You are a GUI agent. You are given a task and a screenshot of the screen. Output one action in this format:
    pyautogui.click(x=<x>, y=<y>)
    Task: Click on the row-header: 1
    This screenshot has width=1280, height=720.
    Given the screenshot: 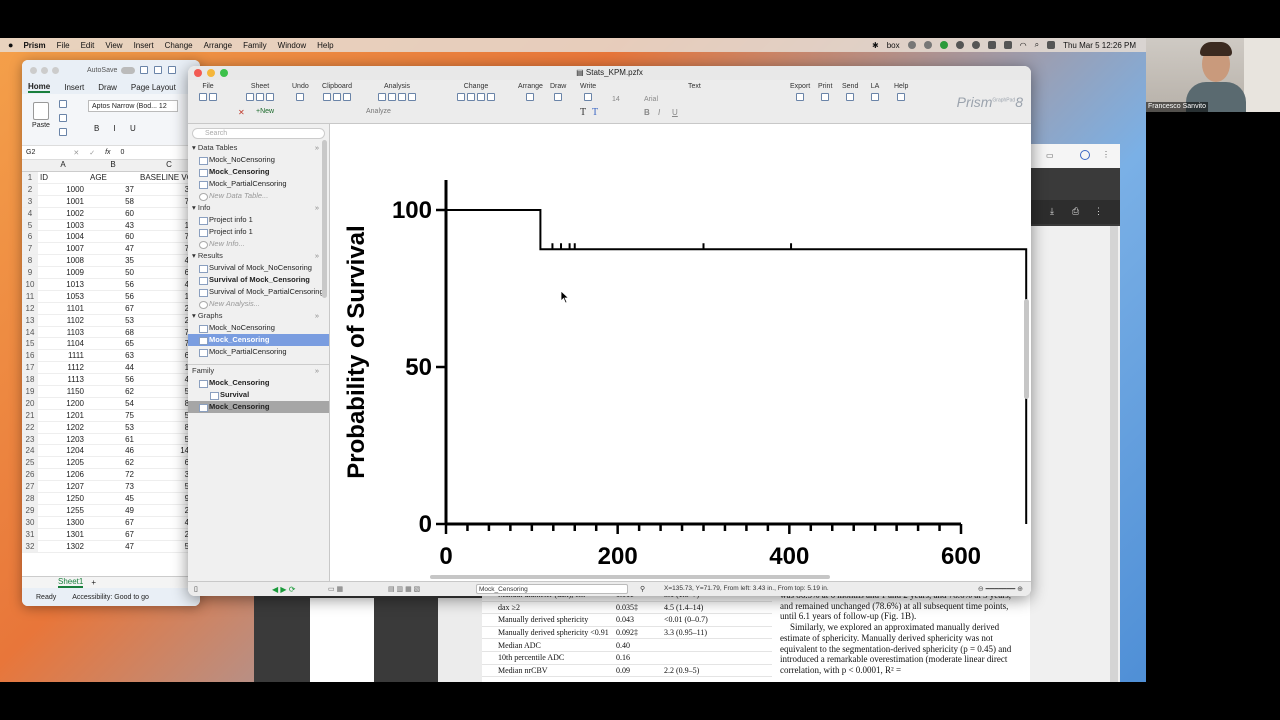 What is the action you would take?
    pyautogui.click(x=30, y=177)
    